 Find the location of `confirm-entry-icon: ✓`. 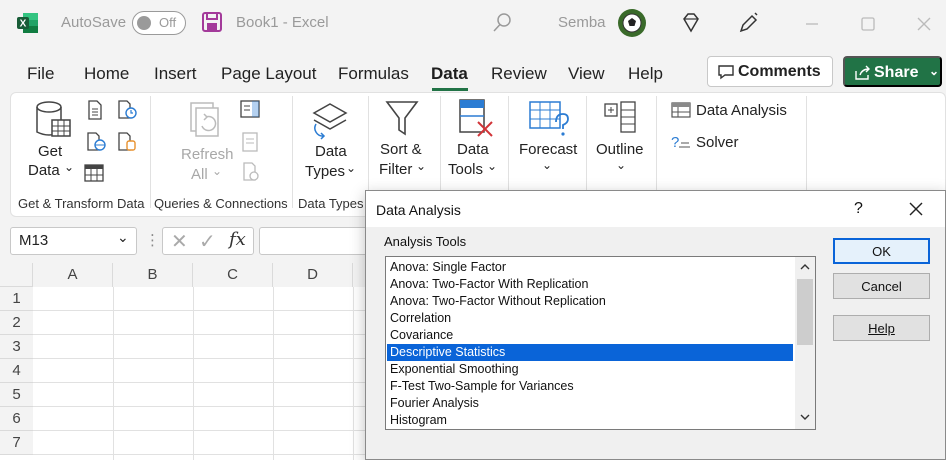

confirm-entry-icon: ✓ is located at coordinates (207, 241).